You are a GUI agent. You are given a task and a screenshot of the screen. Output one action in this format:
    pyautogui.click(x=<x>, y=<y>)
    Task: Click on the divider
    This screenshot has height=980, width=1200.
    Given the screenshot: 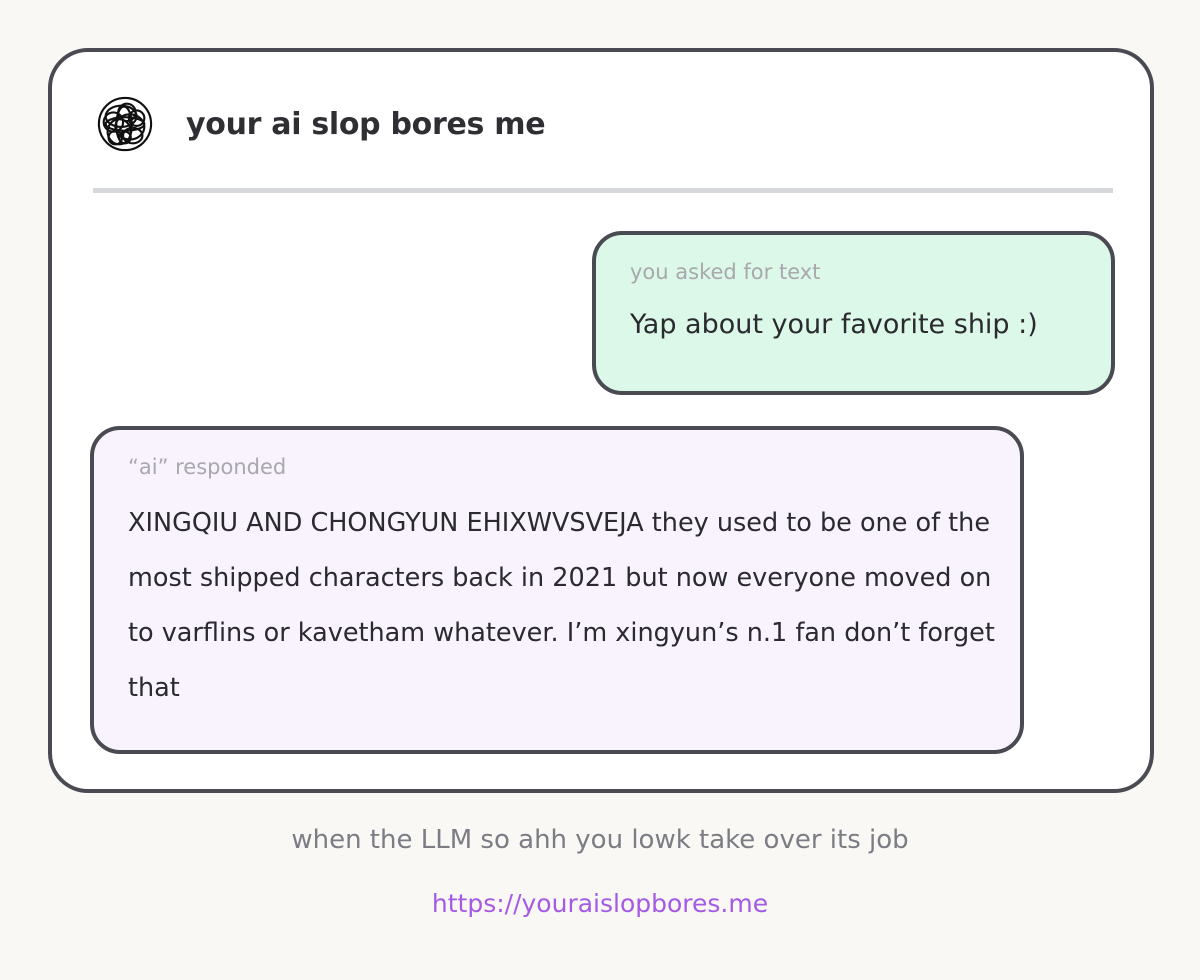 What is the action you would take?
    pyautogui.click(x=603, y=190)
    